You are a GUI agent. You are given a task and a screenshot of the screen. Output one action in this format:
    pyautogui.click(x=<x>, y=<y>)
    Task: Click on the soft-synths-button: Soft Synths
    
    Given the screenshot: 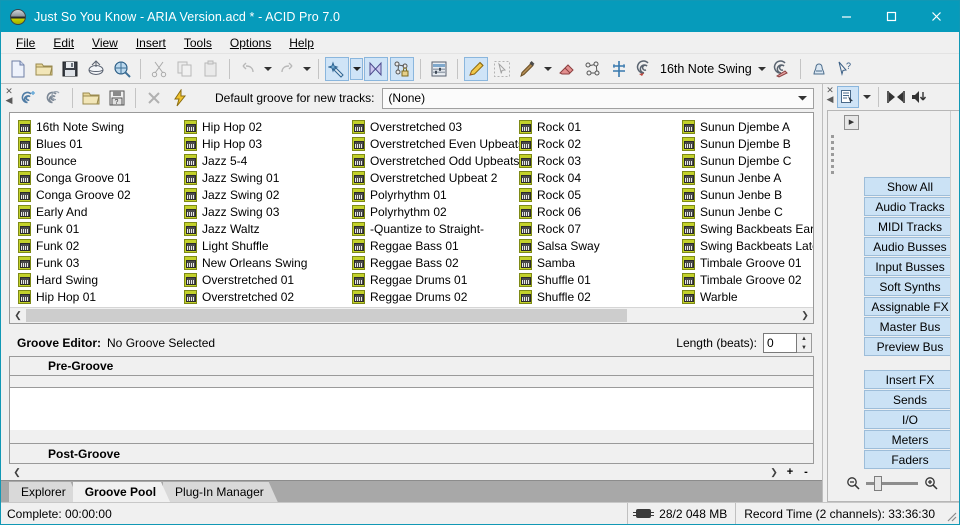 What is the action you would take?
    pyautogui.click(x=910, y=286)
    